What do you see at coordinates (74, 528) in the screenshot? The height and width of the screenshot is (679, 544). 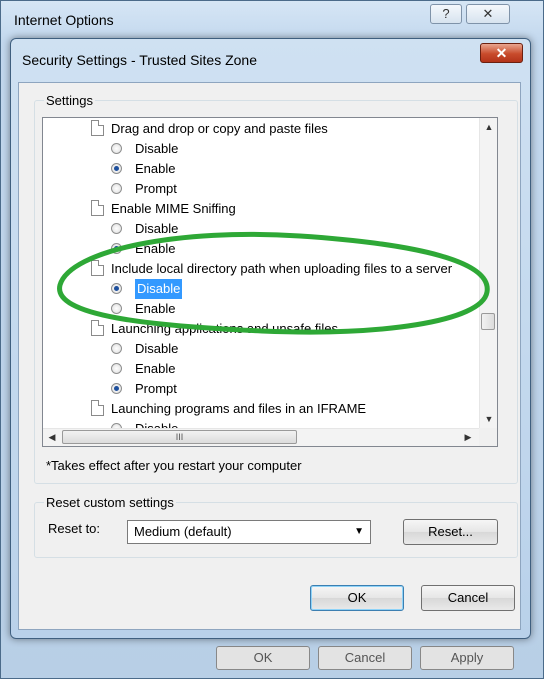 I see `reset-to-label: Reset to:` at bounding box center [74, 528].